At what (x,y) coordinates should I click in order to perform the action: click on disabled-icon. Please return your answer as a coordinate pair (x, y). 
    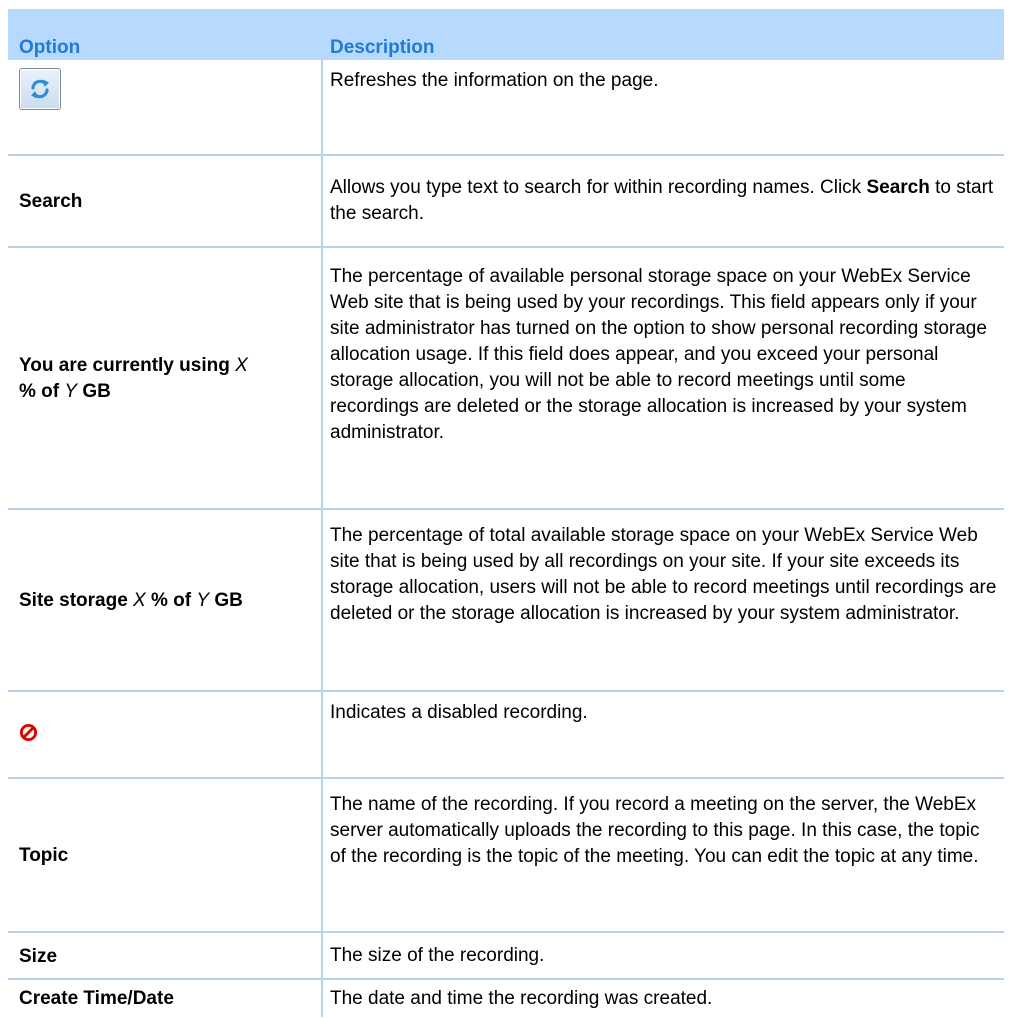
    Looking at the image, I should click on (28, 732).